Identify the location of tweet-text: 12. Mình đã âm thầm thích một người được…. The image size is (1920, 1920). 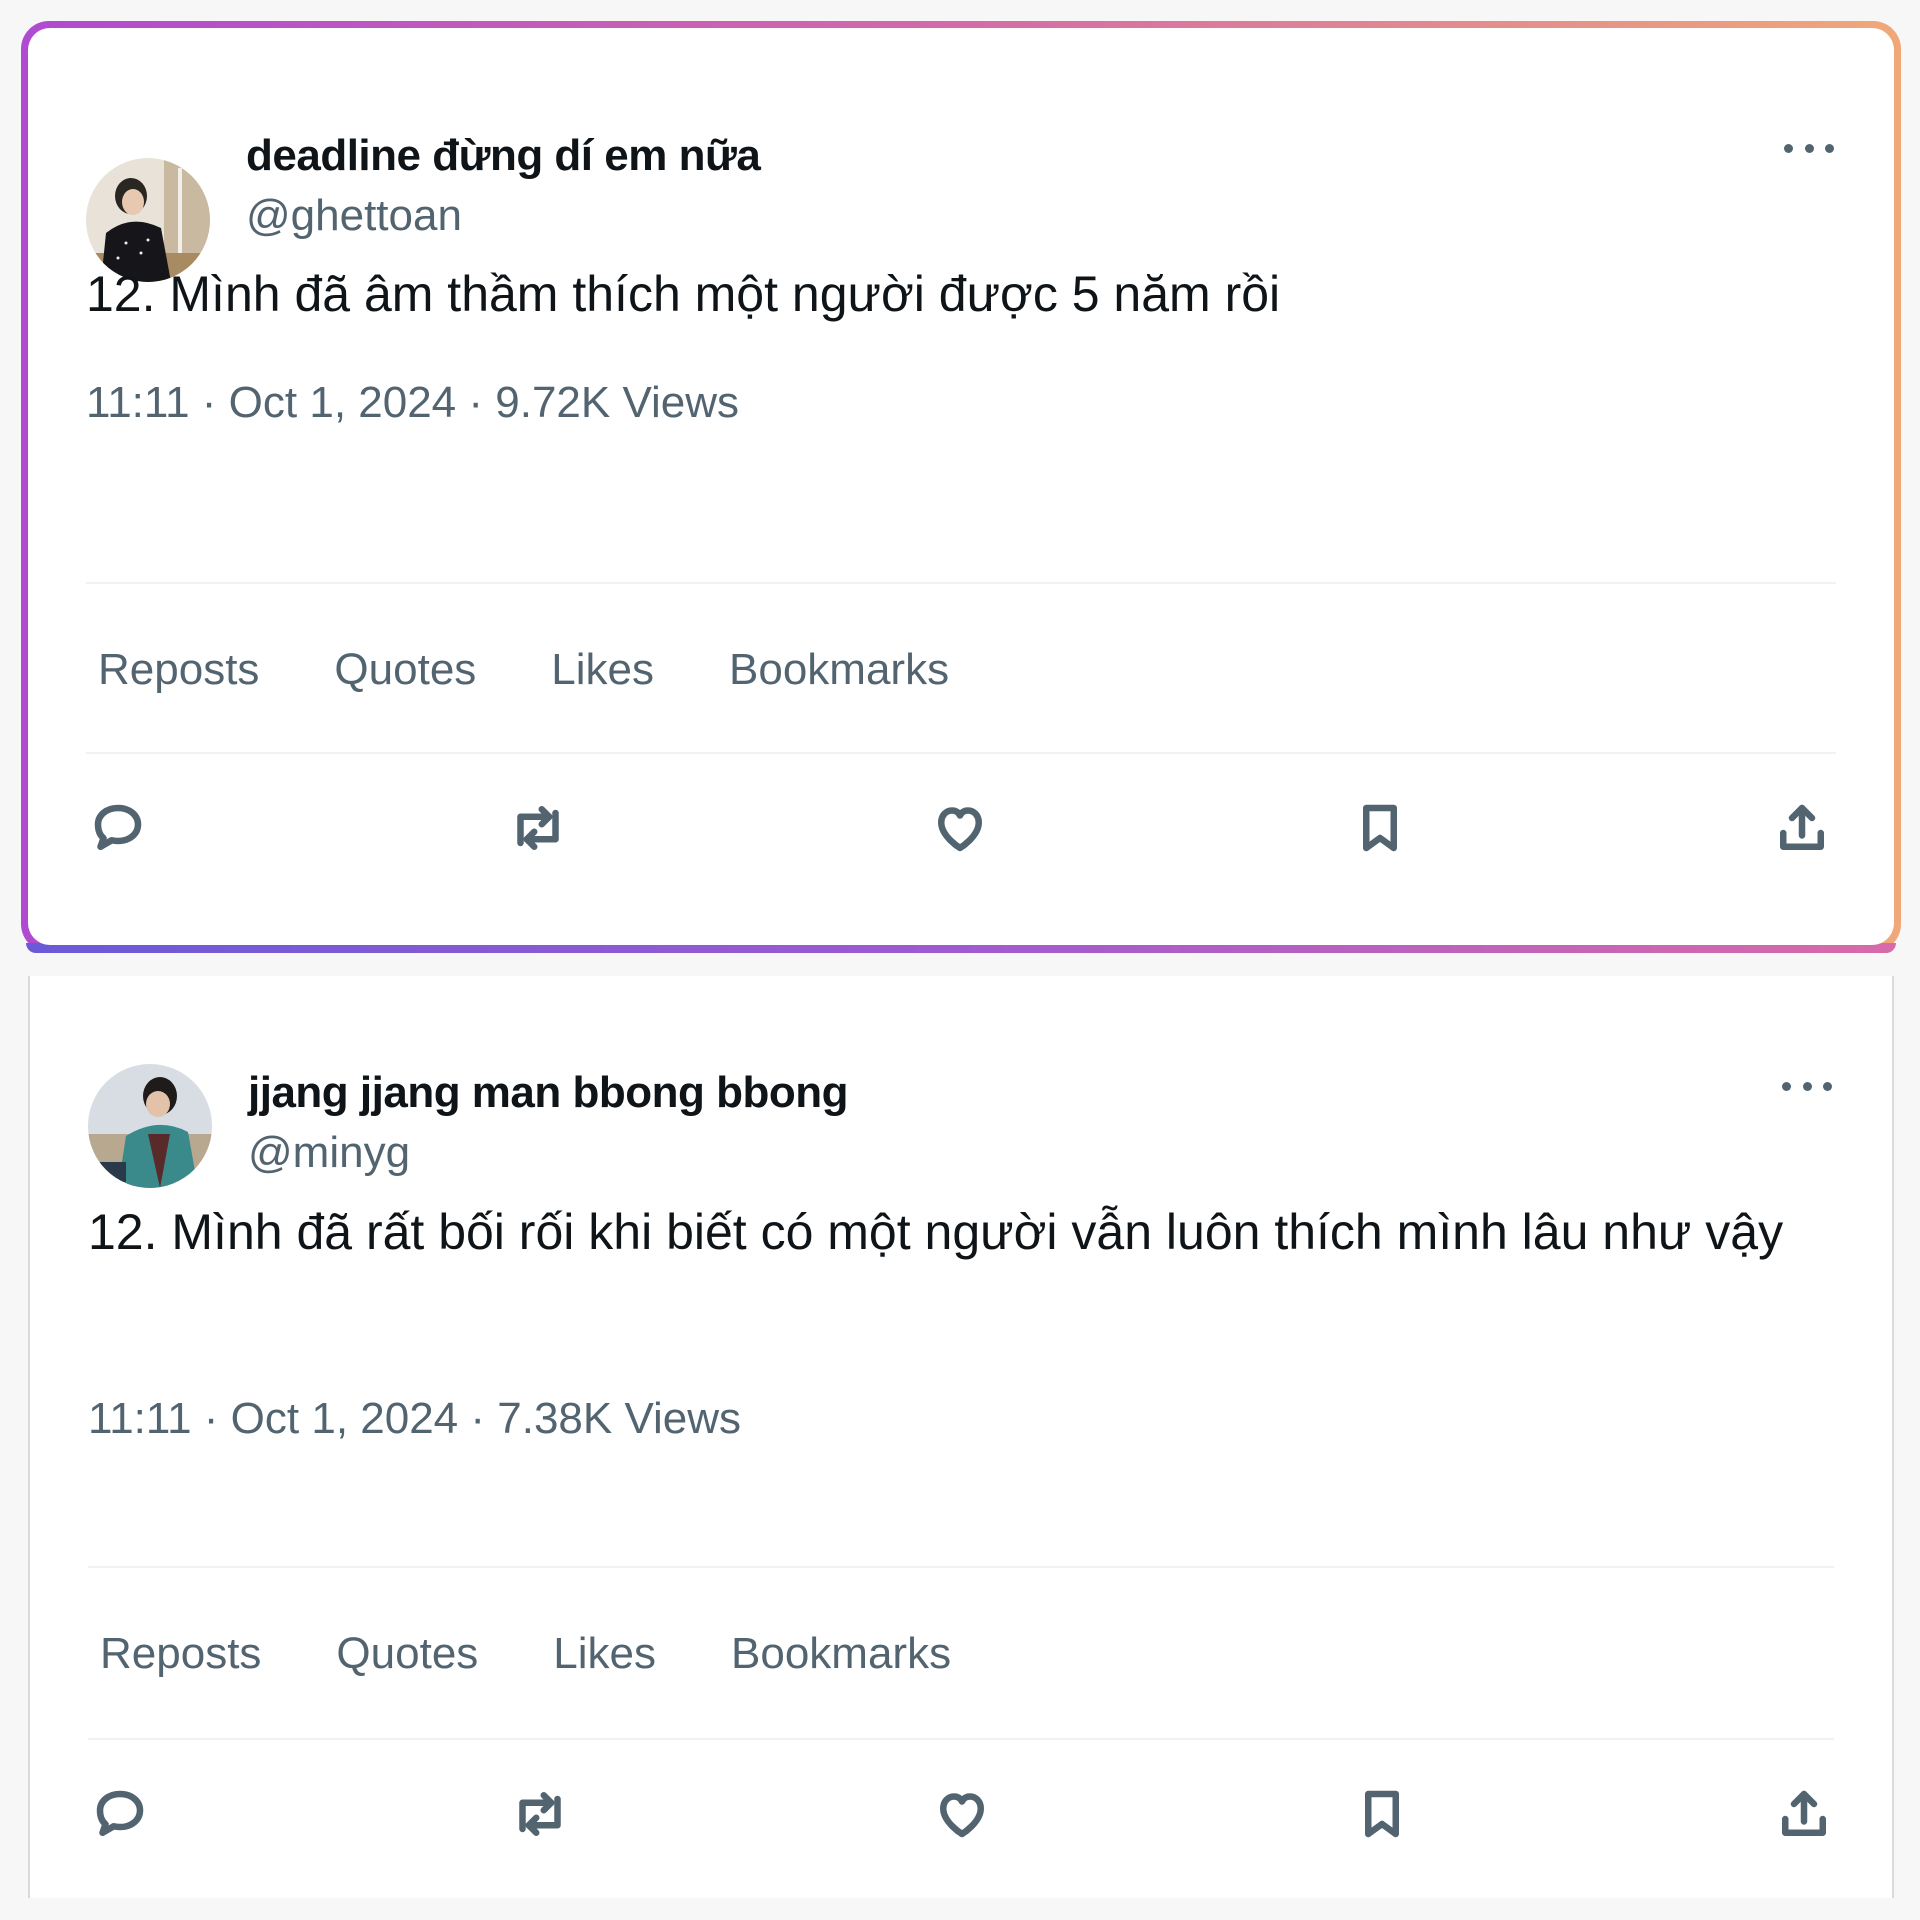
(683, 294).